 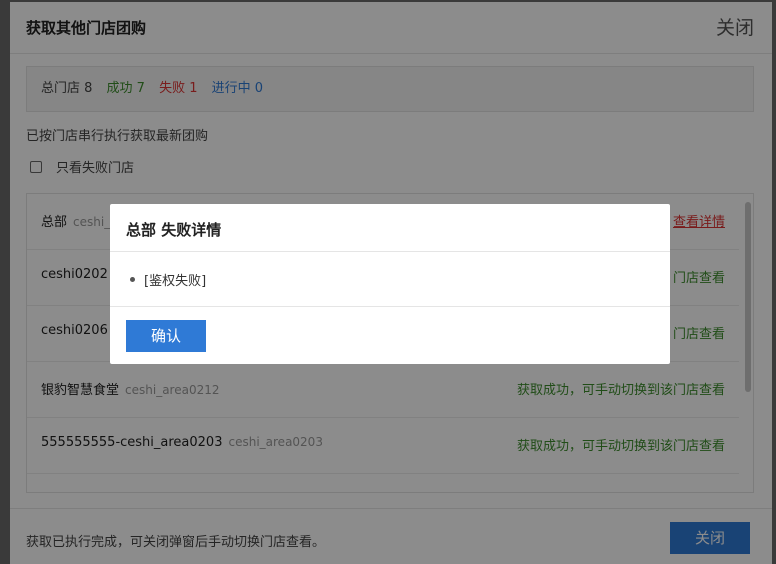 I want to click on list-item: [鉴权失败], so click(x=168, y=279).